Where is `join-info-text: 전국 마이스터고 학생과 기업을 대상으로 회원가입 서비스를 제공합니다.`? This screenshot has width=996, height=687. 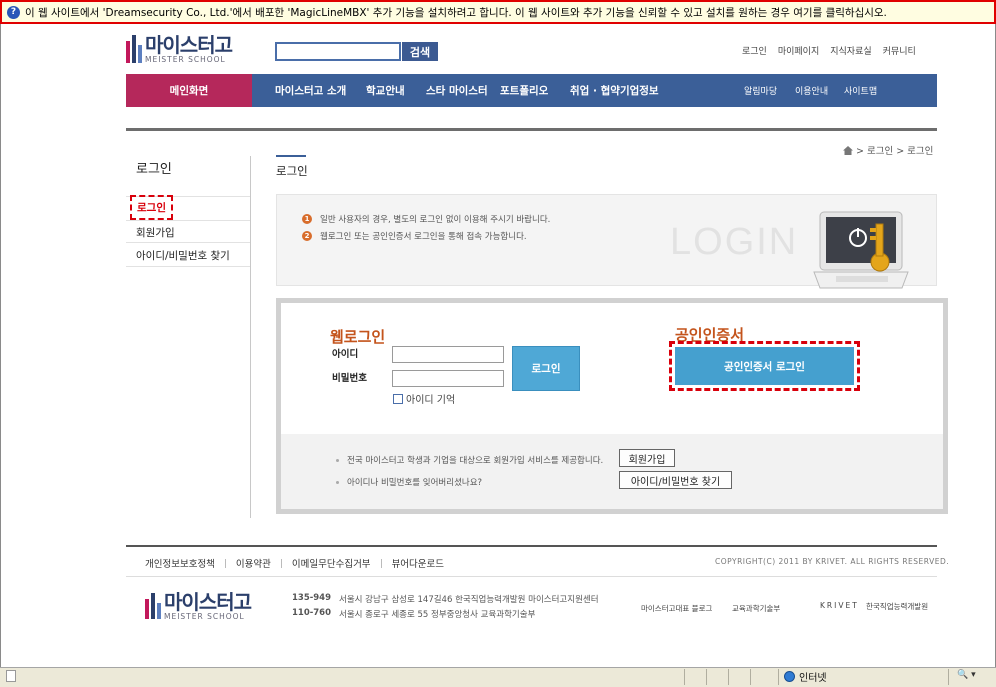
join-info-text: 전국 마이스터고 학생과 기업을 대상으로 회원가입 서비스를 제공합니다. is located at coordinates (475, 461).